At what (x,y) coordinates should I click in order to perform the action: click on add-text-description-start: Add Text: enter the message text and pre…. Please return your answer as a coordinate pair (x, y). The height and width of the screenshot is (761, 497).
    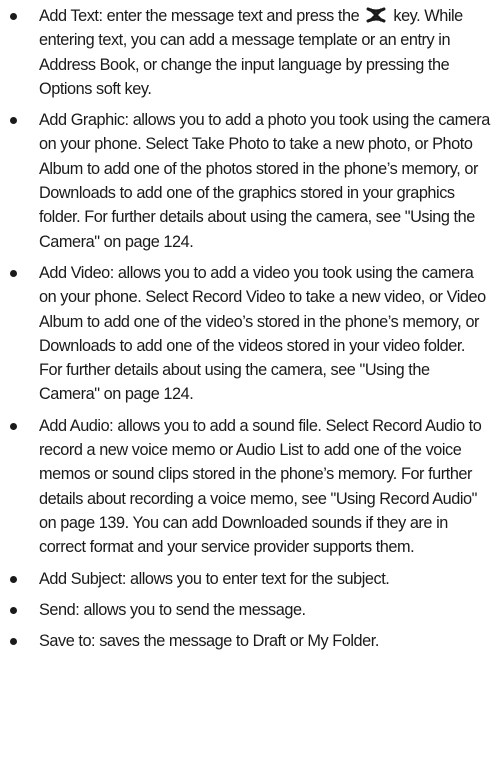
    Looking at the image, I should click on (199, 16).